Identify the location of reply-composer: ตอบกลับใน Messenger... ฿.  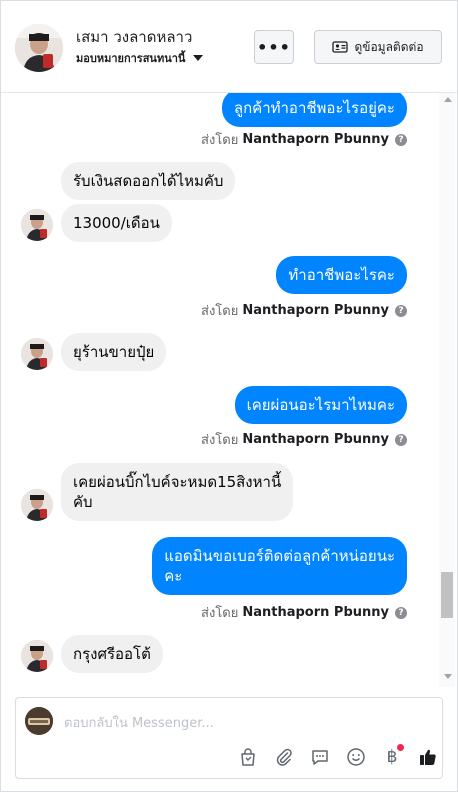
(229, 738).